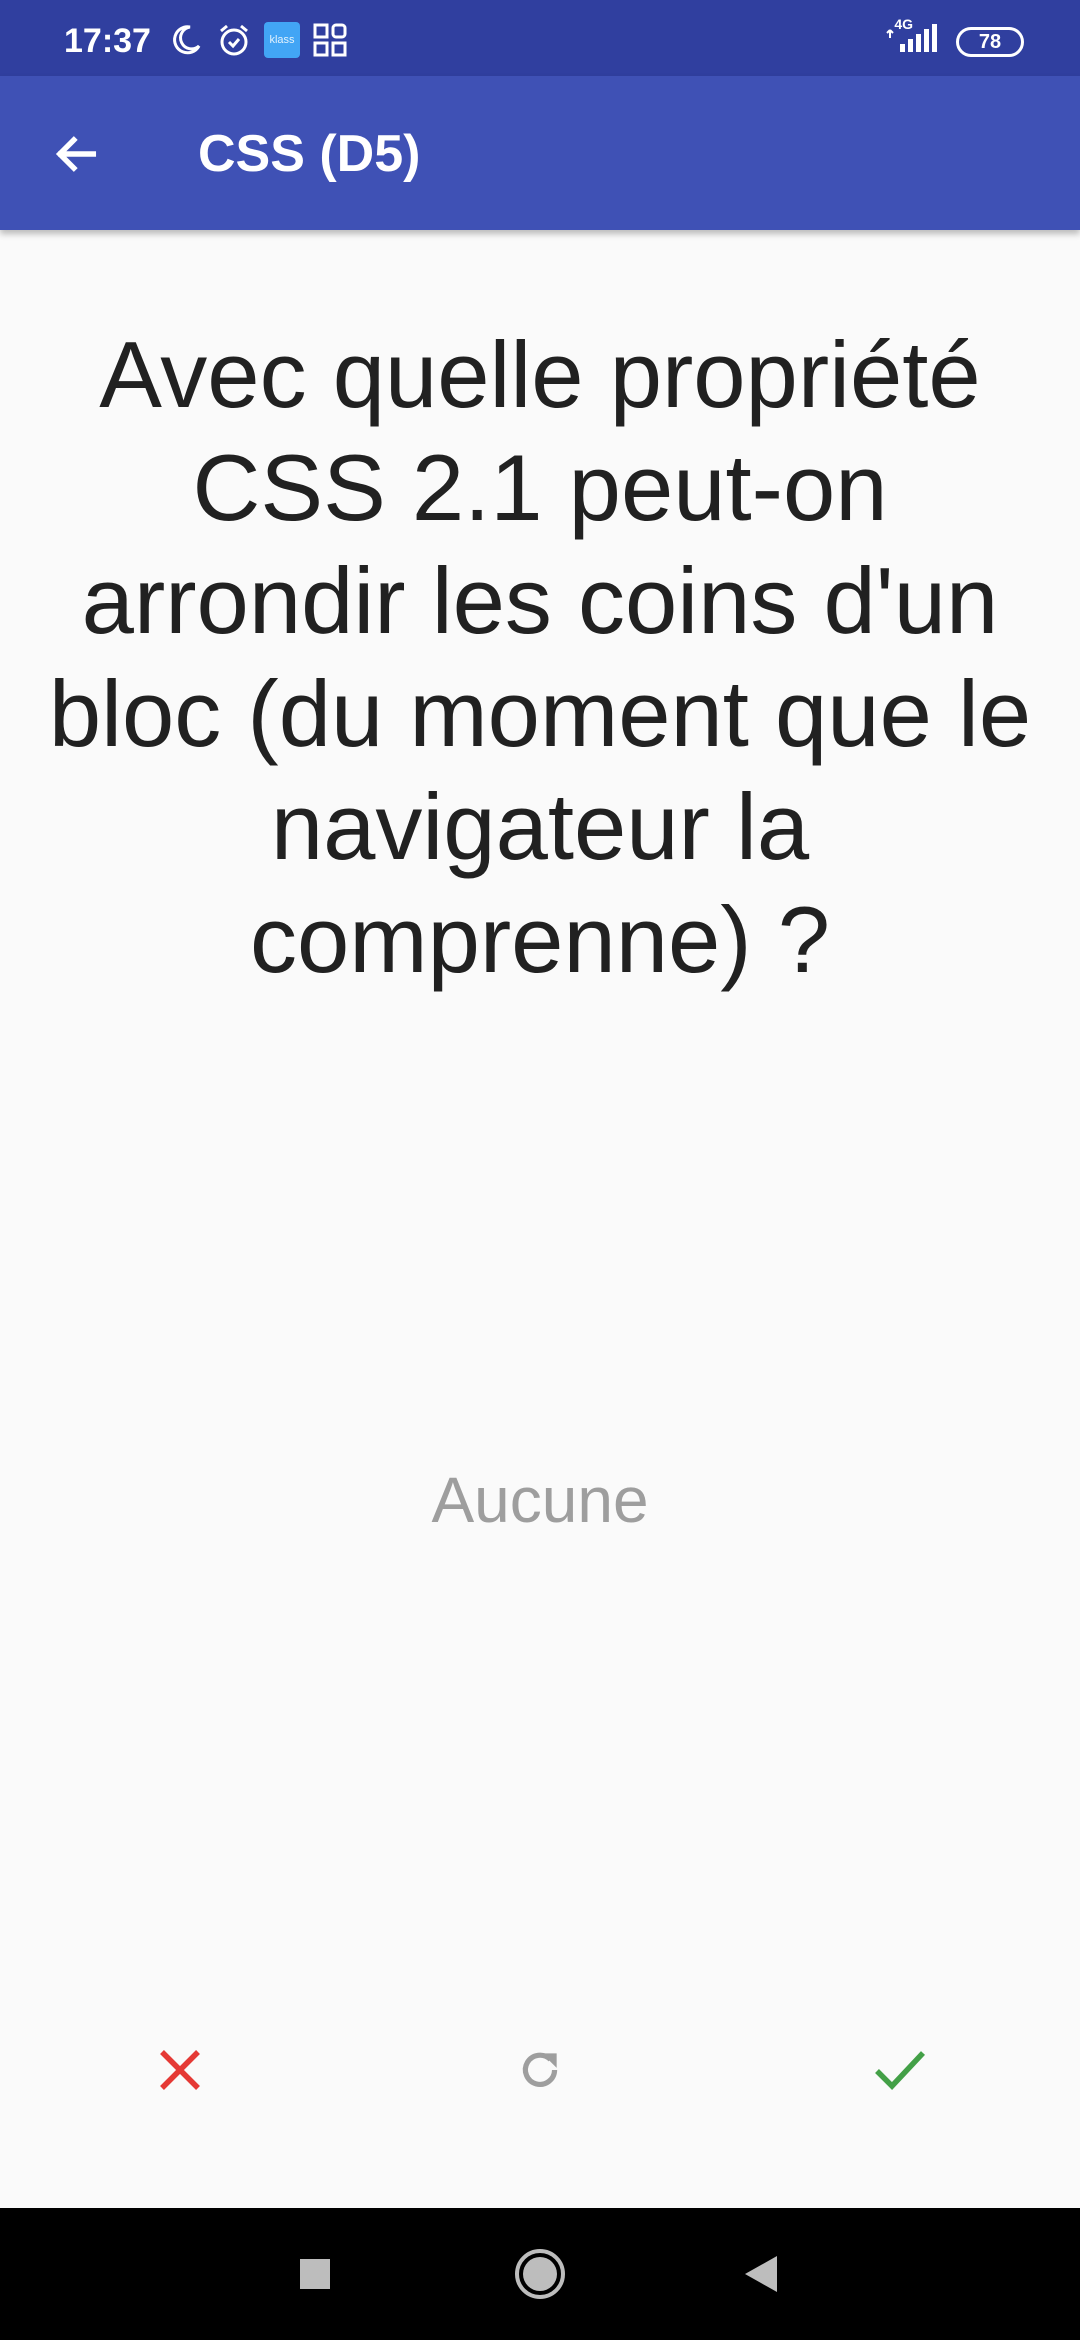 The image size is (1080, 2340). What do you see at coordinates (107, 41) in the screenshot?
I see `status-time: 17:37` at bounding box center [107, 41].